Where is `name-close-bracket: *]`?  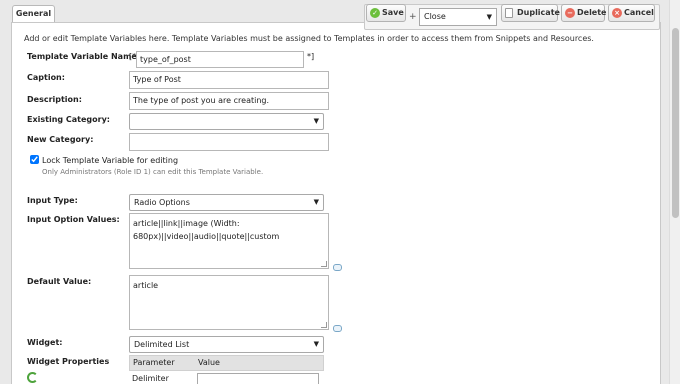 name-close-bracket: *] is located at coordinates (311, 56).